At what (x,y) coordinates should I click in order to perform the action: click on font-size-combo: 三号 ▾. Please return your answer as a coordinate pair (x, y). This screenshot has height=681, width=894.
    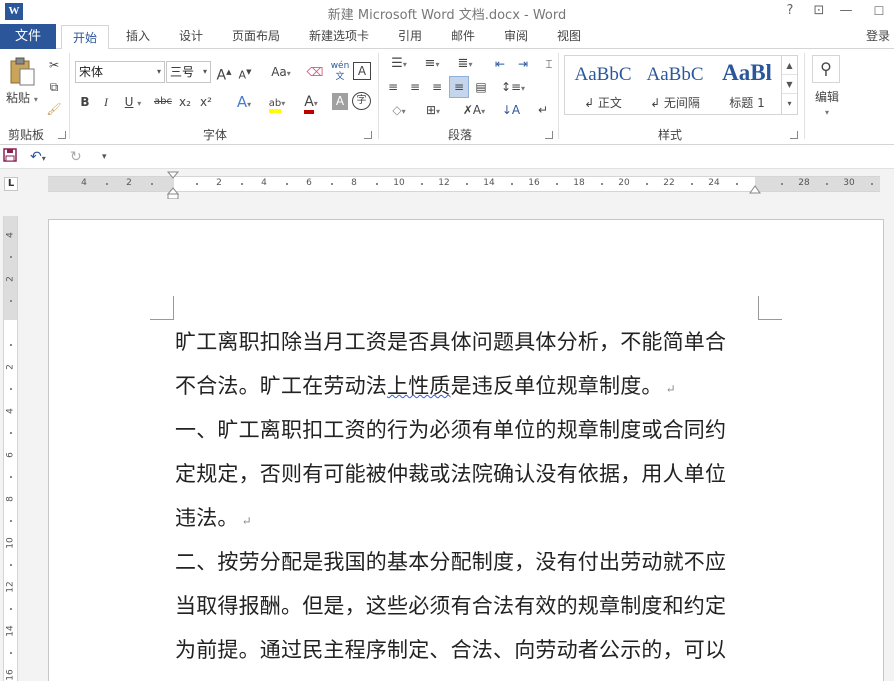
    Looking at the image, I should click on (188, 72).